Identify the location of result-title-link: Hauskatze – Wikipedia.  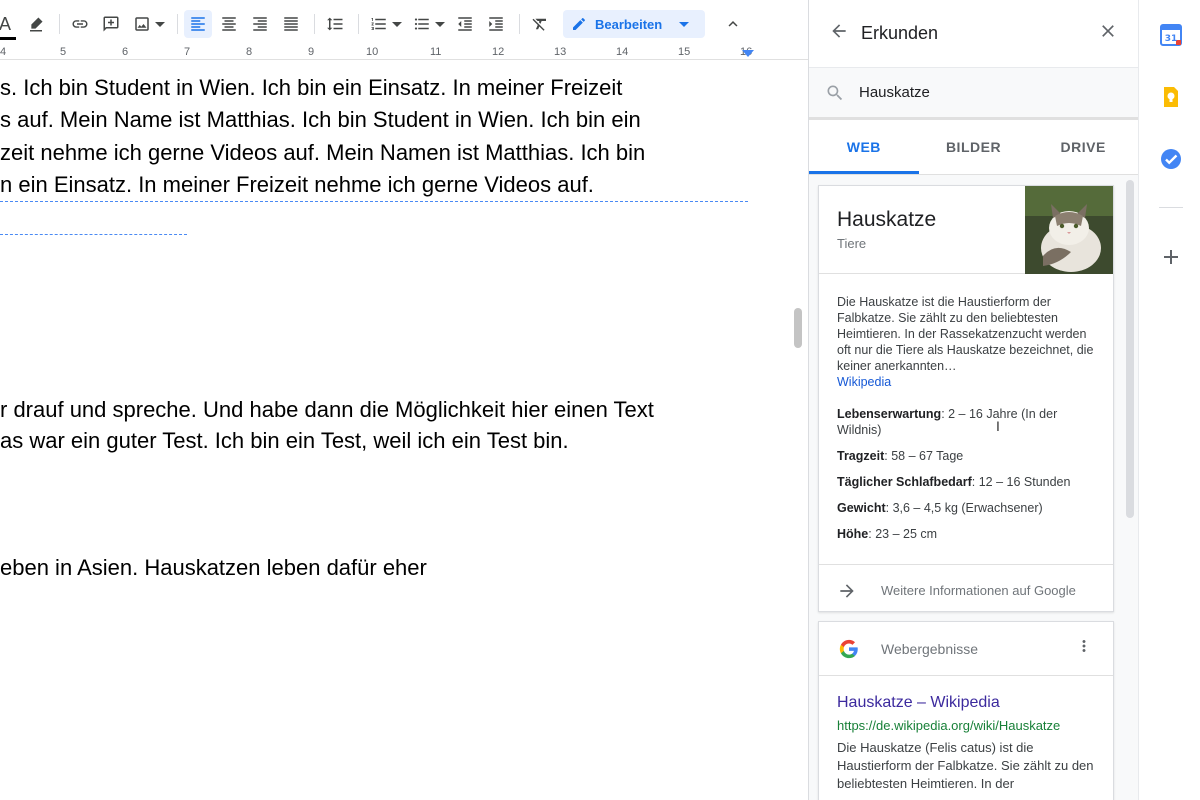
(966, 703).